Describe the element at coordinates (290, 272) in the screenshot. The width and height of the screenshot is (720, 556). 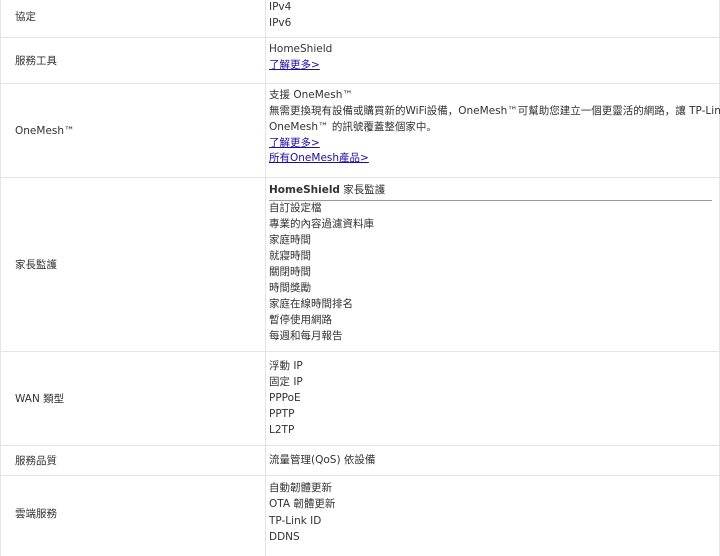
I see `list-item: 關閉時間` at that location.